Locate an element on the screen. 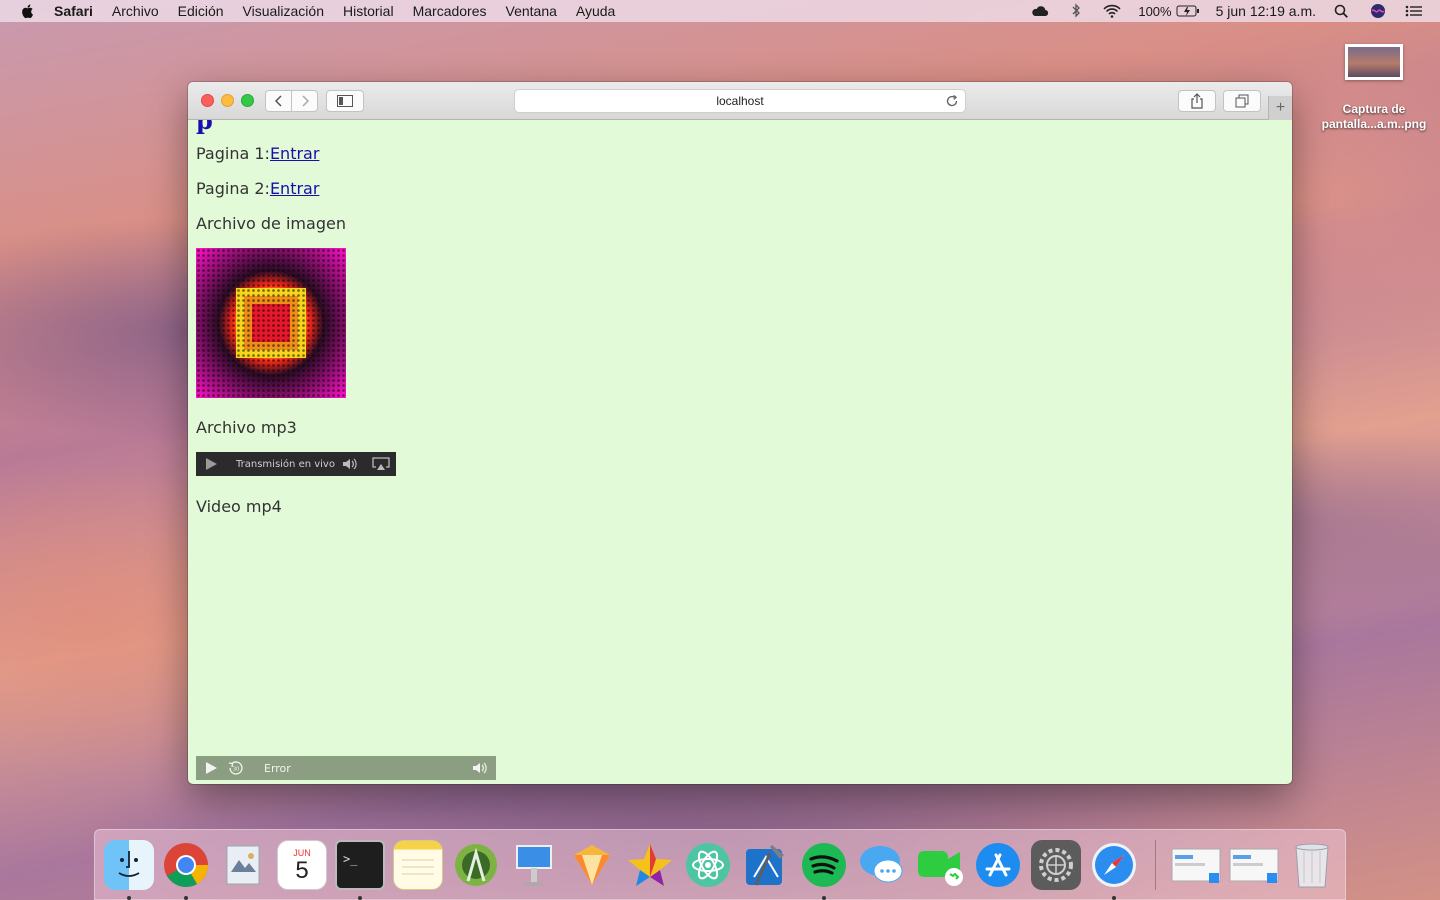  address-bar: localhost is located at coordinates (740, 101).